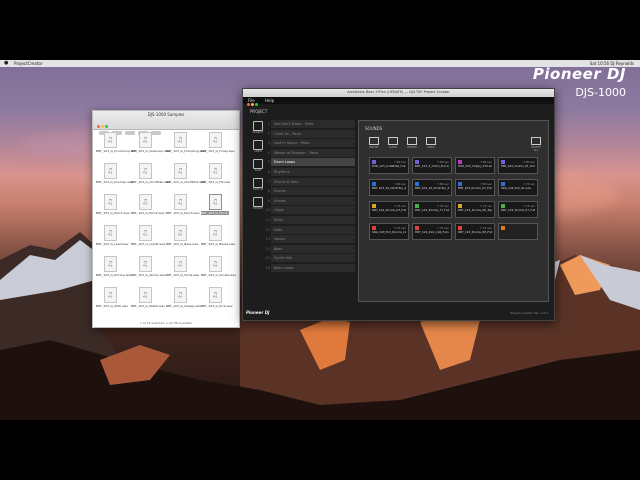  What do you see at coordinates (311, 162) in the screenshot?
I see `page-list-item: 5 Drum Loops` at bounding box center [311, 162].